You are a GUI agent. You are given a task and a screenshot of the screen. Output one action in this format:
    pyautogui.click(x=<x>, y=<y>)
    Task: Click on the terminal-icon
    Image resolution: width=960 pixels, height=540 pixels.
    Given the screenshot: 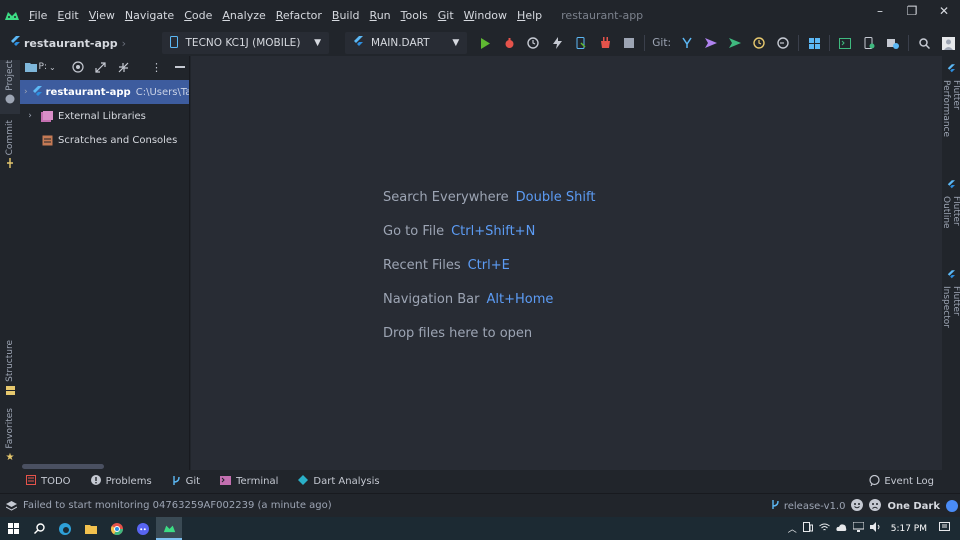 What is the action you would take?
    pyautogui.click(x=845, y=43)
    